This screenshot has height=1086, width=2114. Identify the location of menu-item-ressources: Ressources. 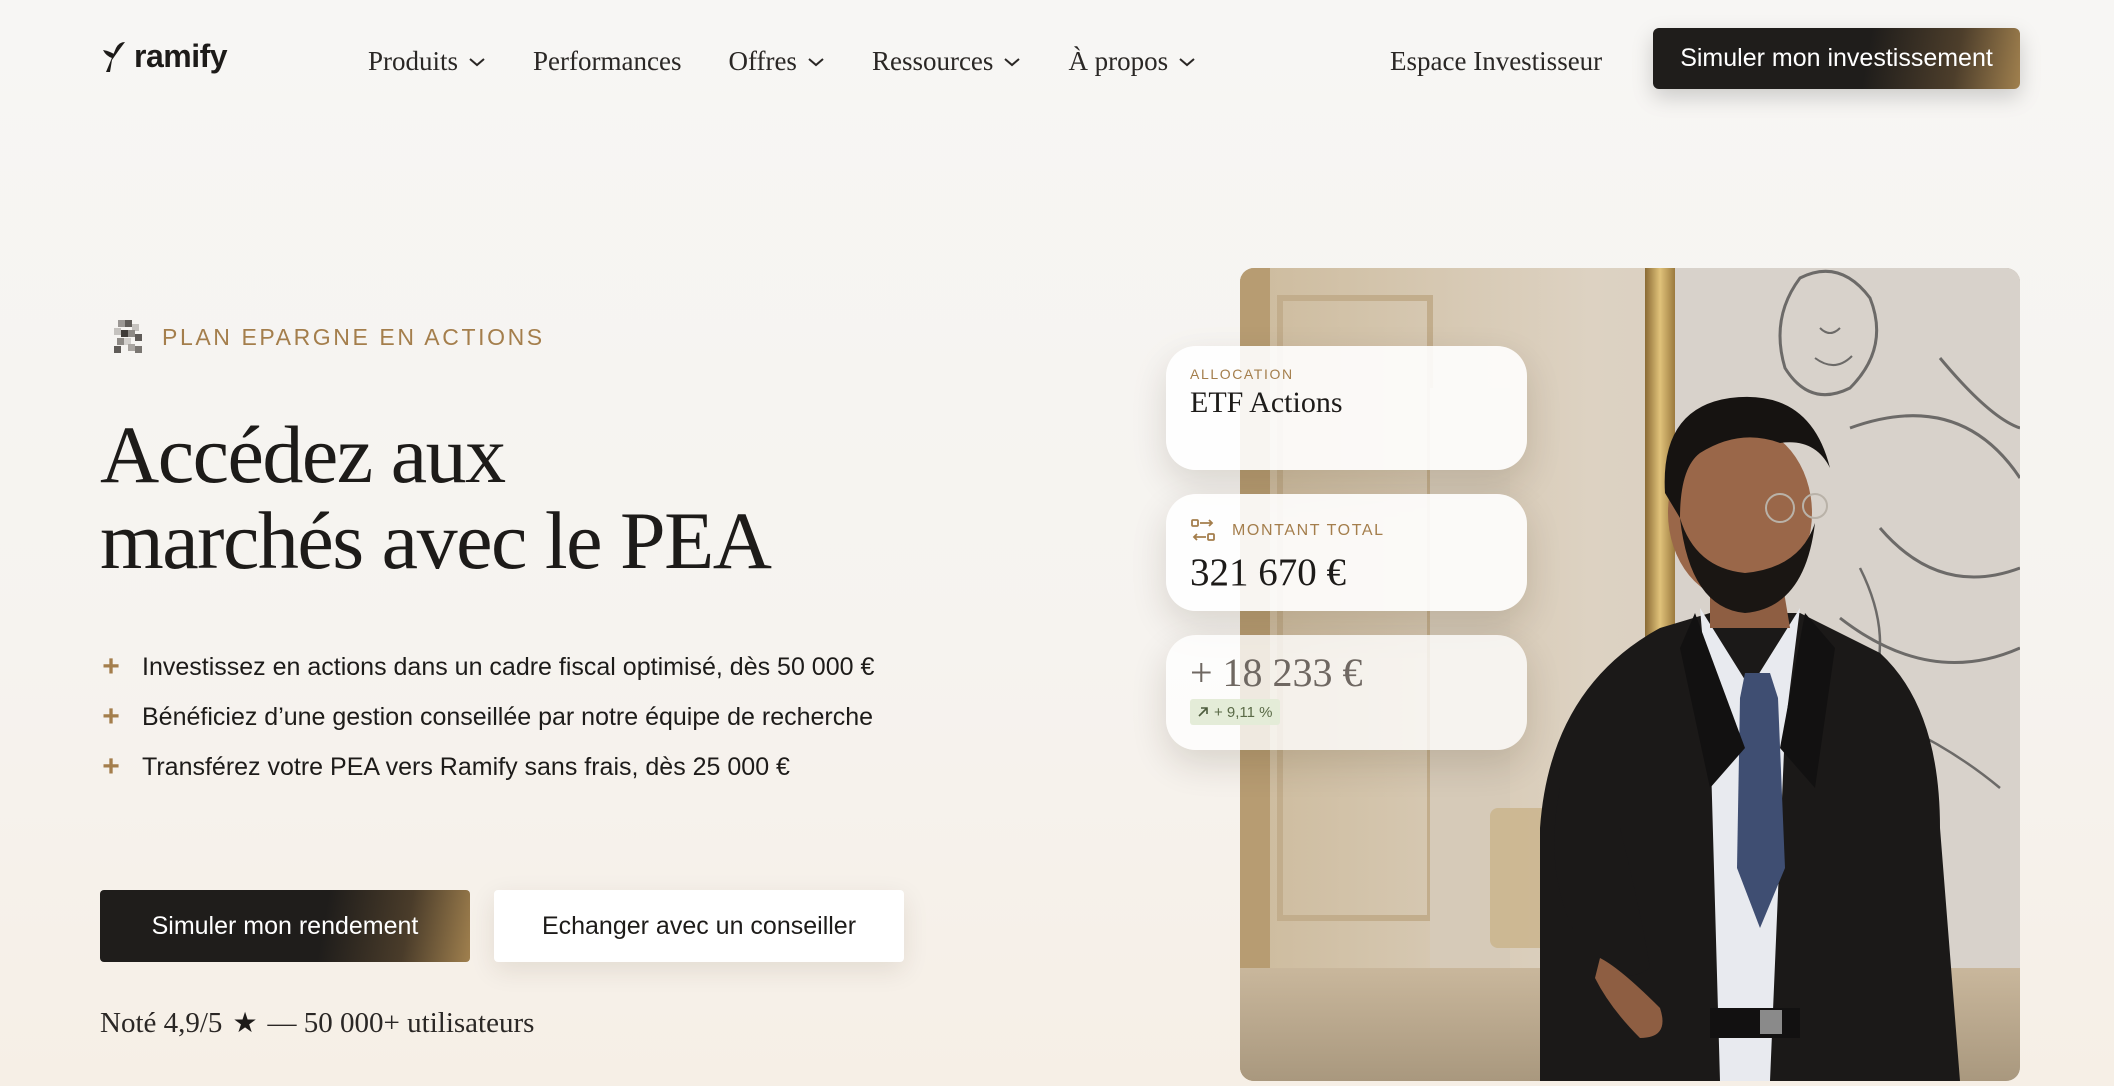
(946, 61).